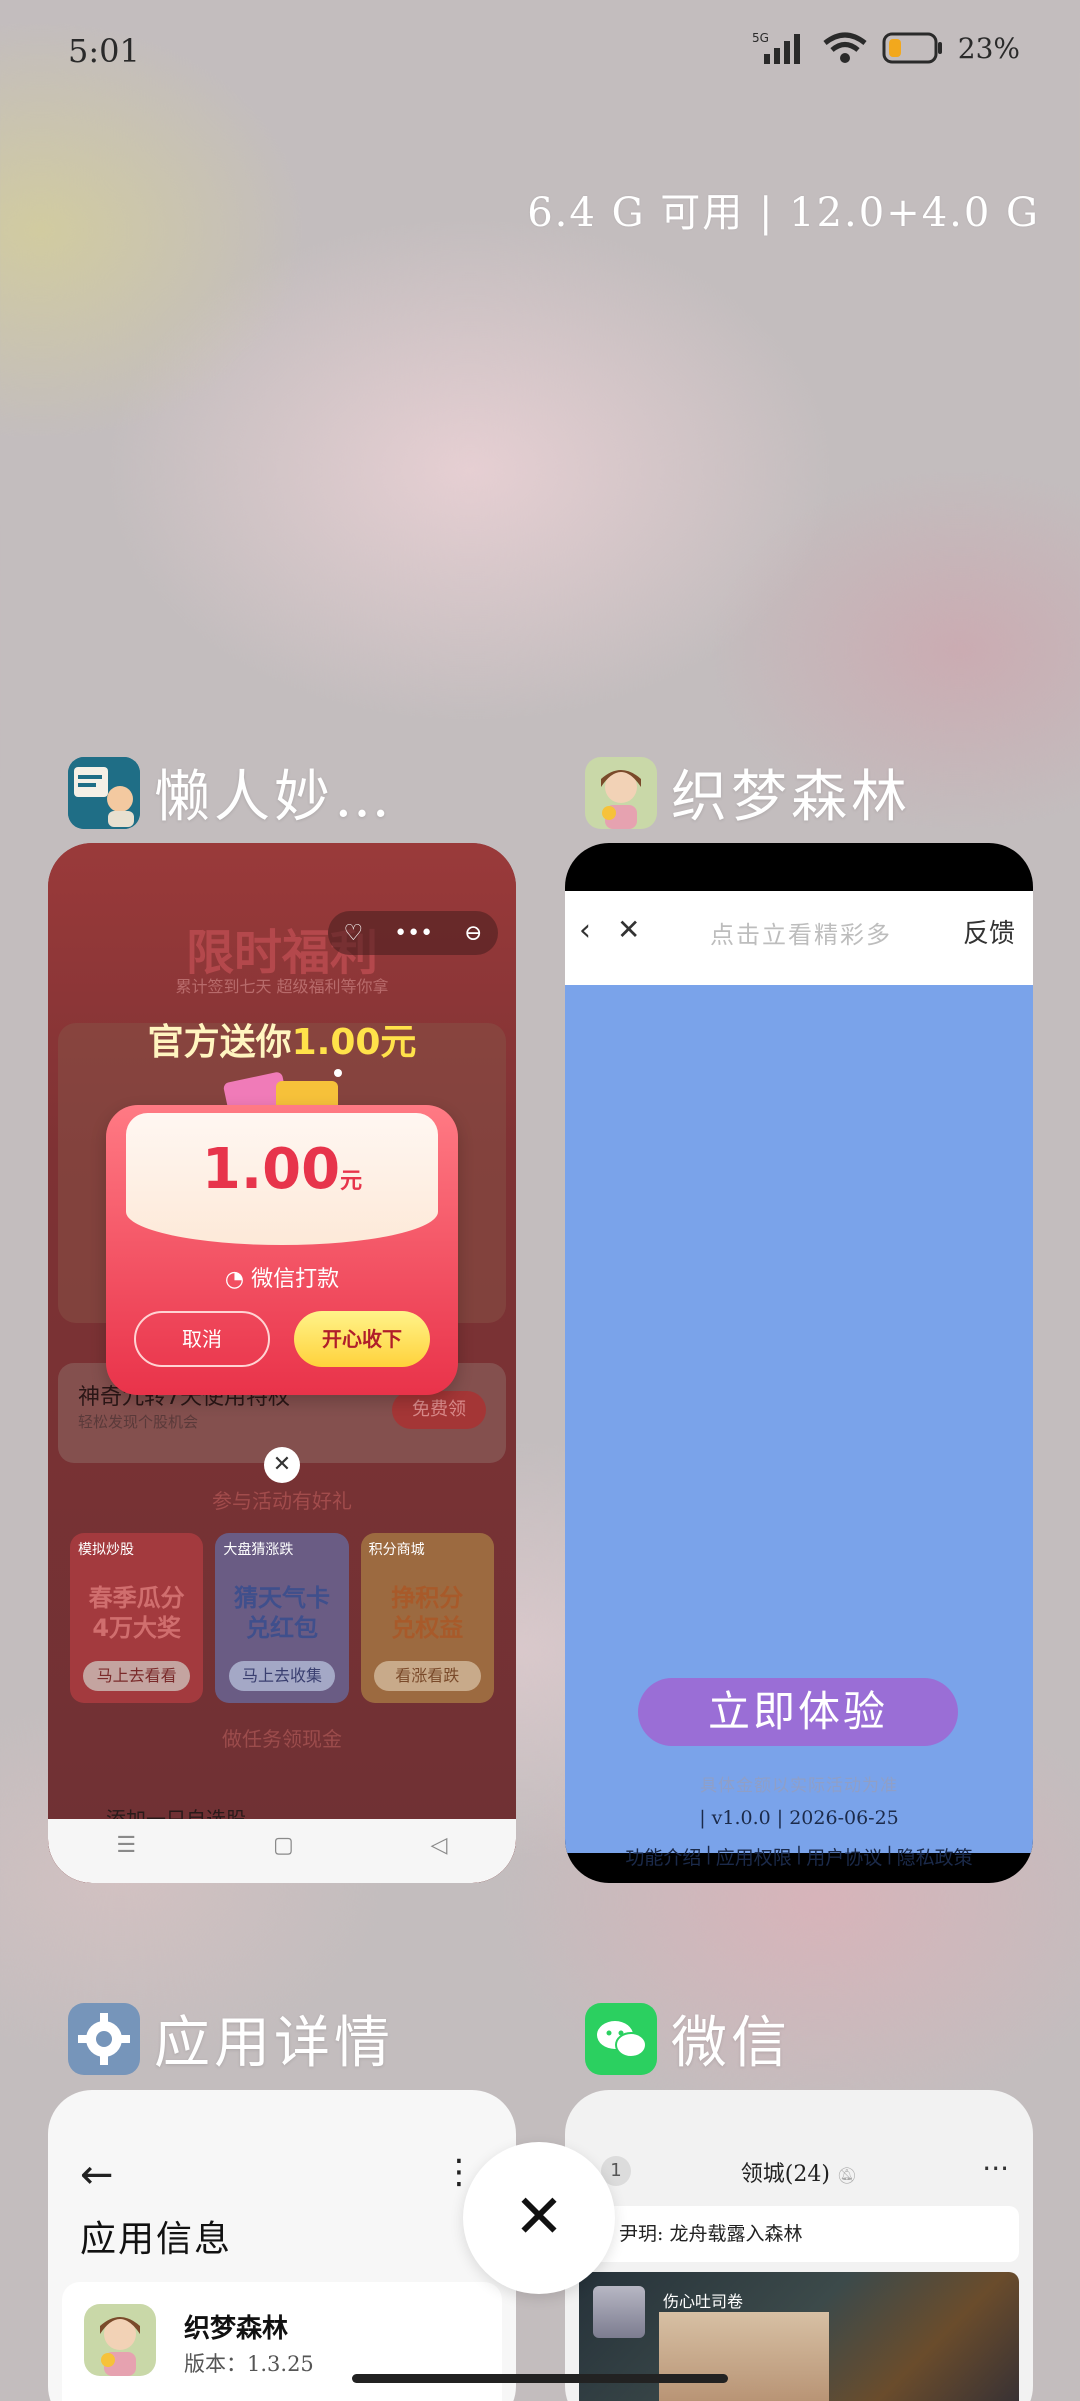 This screenshot has height=2401, width=1080. I want to click on version-line: | v1.0.0 | 2026-06-25, so click(799, 1818).